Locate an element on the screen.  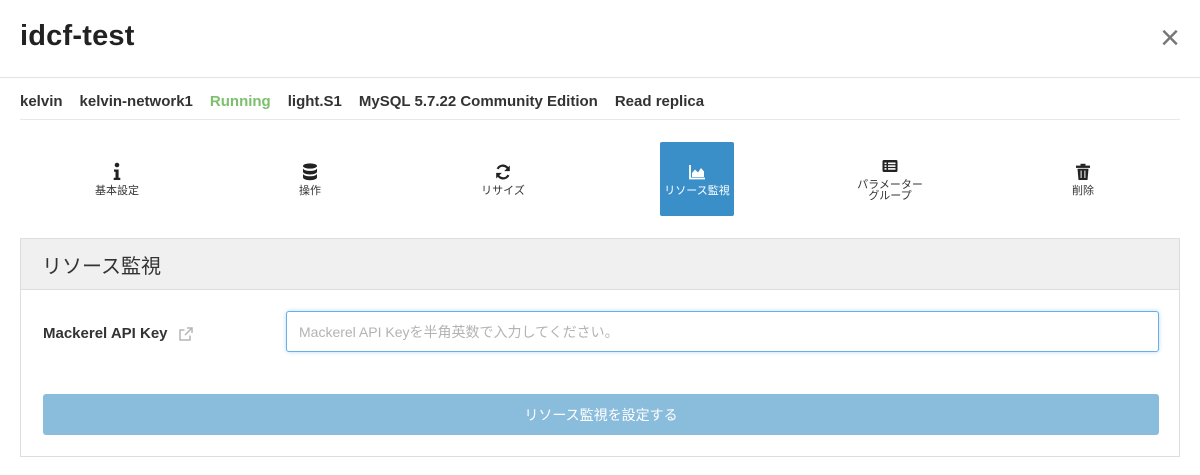
menu-label-basic-settings: 基本設定 is located at coordinates (117, 190).